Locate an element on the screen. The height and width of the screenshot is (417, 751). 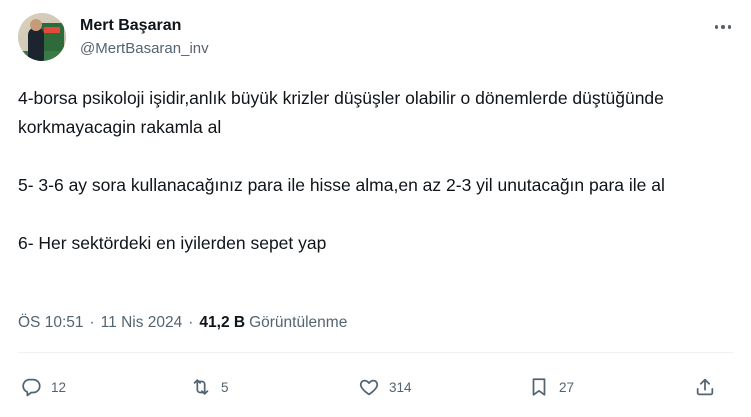
tweet-actions: 12 5 314 27 is located at coordinates (375, 387).